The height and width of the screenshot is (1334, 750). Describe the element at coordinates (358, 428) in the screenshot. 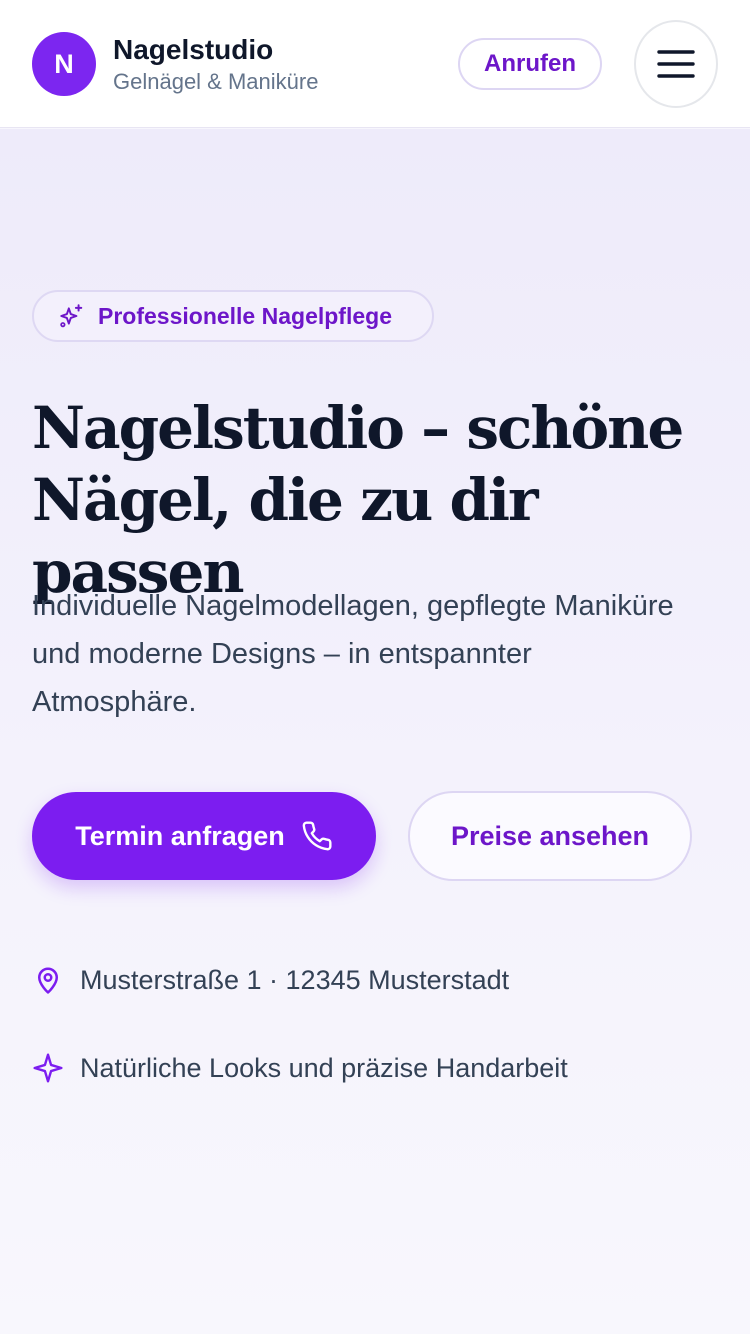

I see `title-line-1: Nagelstudio – schöne` at that location.